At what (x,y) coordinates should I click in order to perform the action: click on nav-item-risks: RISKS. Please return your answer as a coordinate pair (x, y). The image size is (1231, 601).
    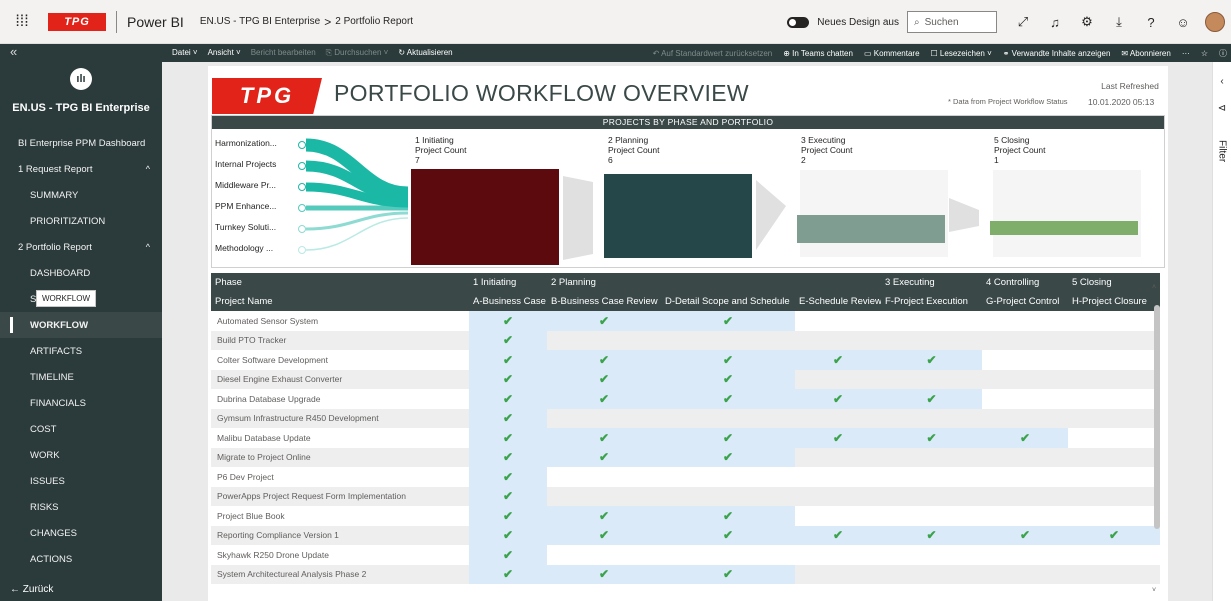
    Looking at the image, I should click on (81, 507).